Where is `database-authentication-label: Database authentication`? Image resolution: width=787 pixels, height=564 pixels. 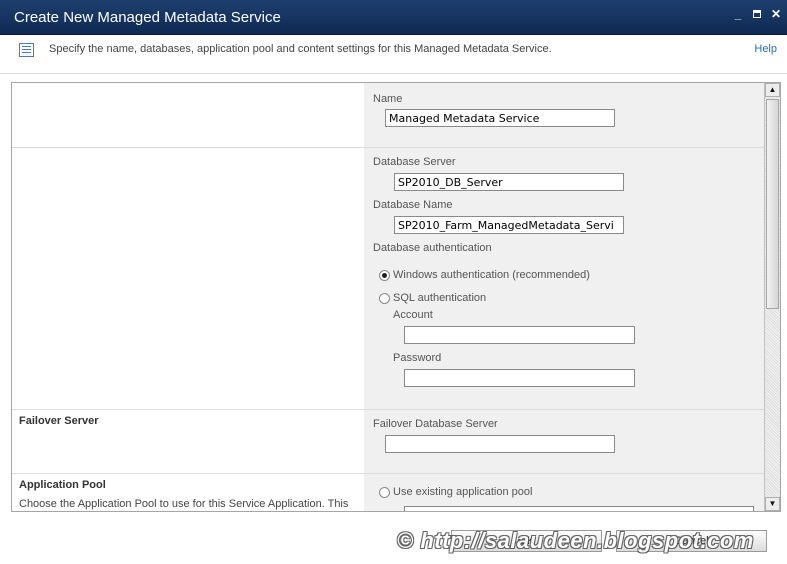
database-authentication-label: Database authentication is located at coordinates (432, 248).